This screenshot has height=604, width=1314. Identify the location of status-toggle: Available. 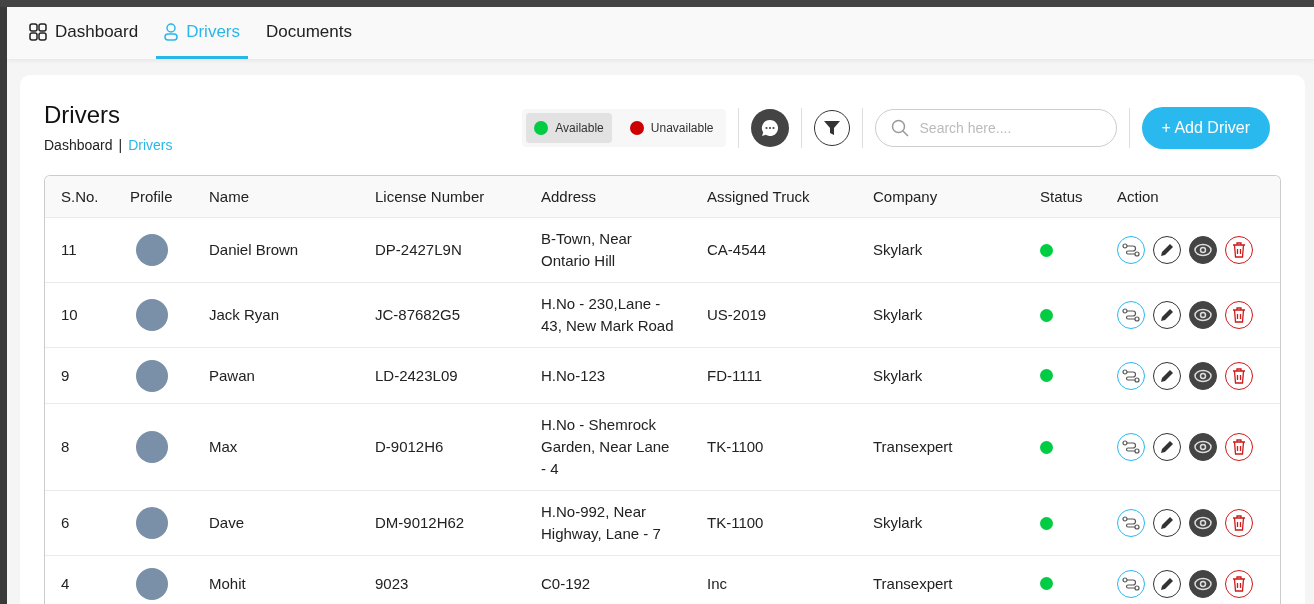
(569, 128).